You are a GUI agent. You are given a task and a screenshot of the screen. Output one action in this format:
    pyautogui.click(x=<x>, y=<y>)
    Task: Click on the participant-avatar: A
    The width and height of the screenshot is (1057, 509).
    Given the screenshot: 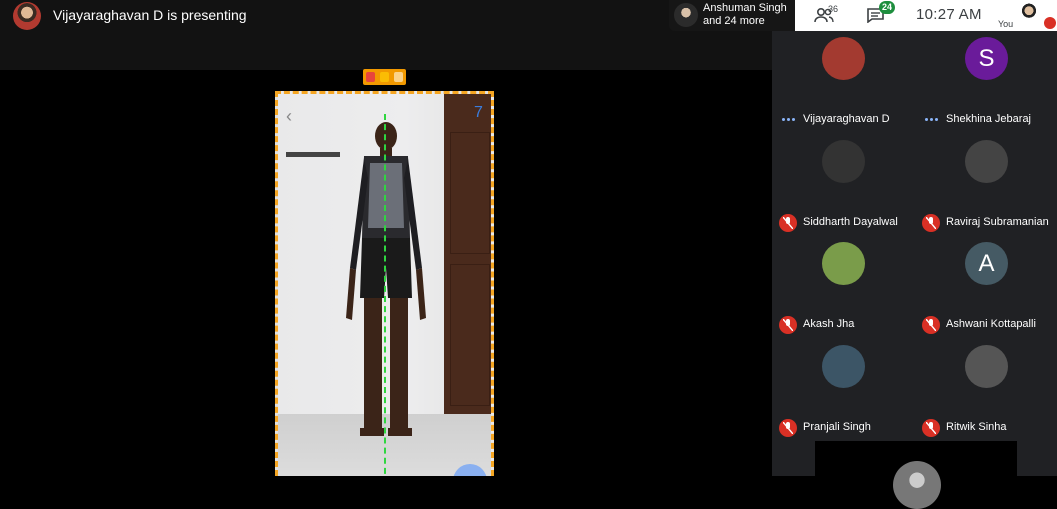 What is the action you would take?
    pyautogui.click(x=986, y=263)
    